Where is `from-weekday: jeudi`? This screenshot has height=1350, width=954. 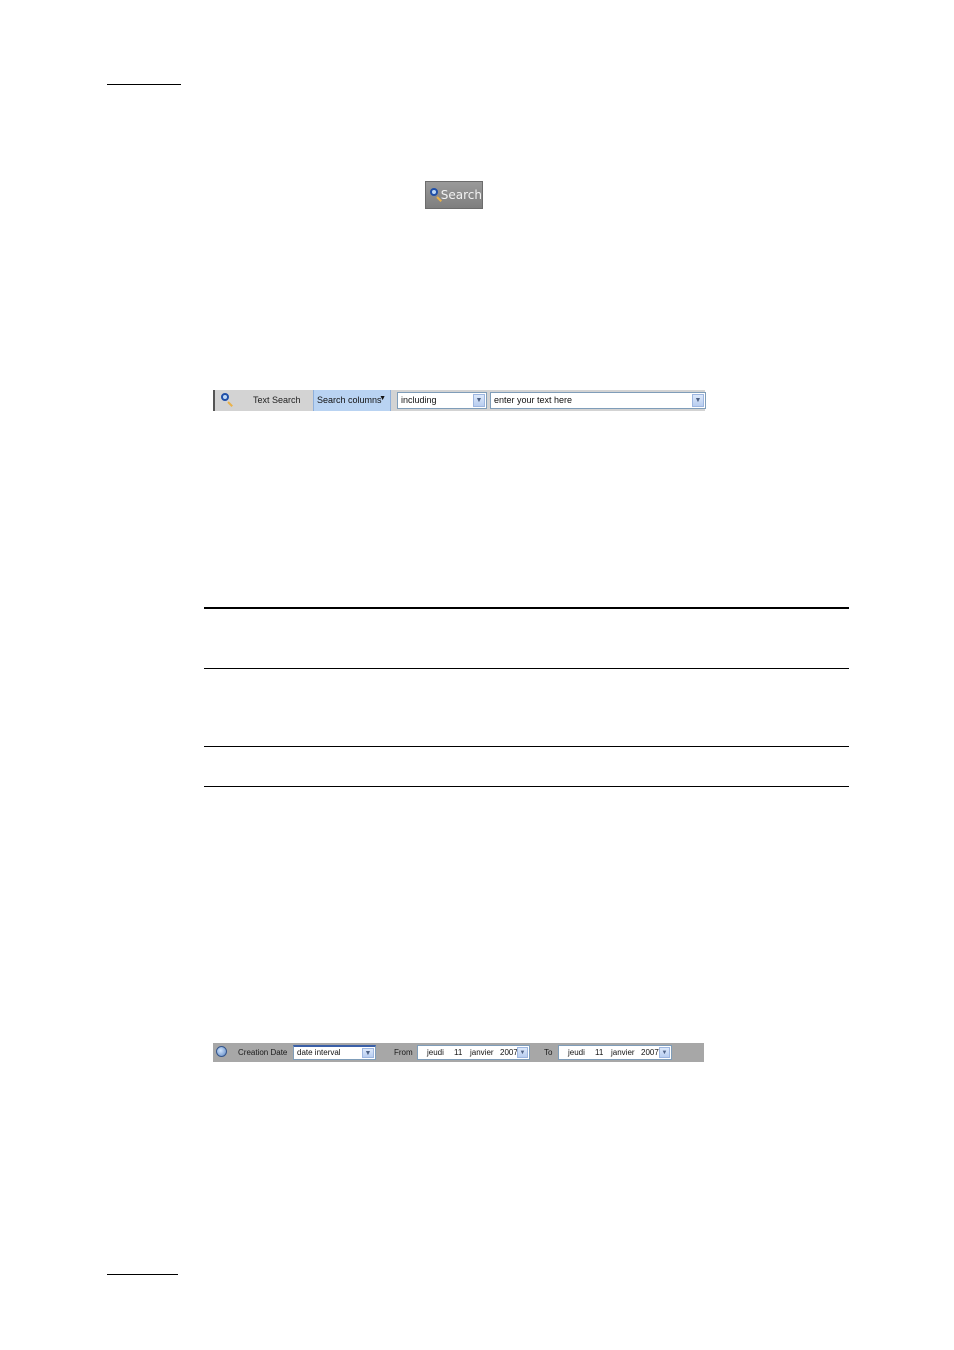
from-weekday: jeudi is located at coordinates (435, 1052).